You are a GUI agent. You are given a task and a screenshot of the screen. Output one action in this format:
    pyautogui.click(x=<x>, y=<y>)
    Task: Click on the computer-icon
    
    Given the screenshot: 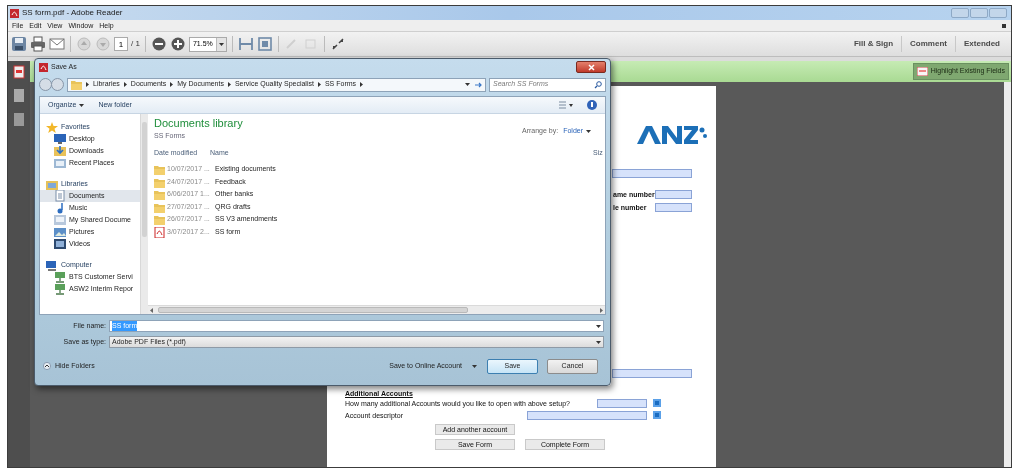 What is the action you would take?
    pyautogui.click(x=52, y=265)
    